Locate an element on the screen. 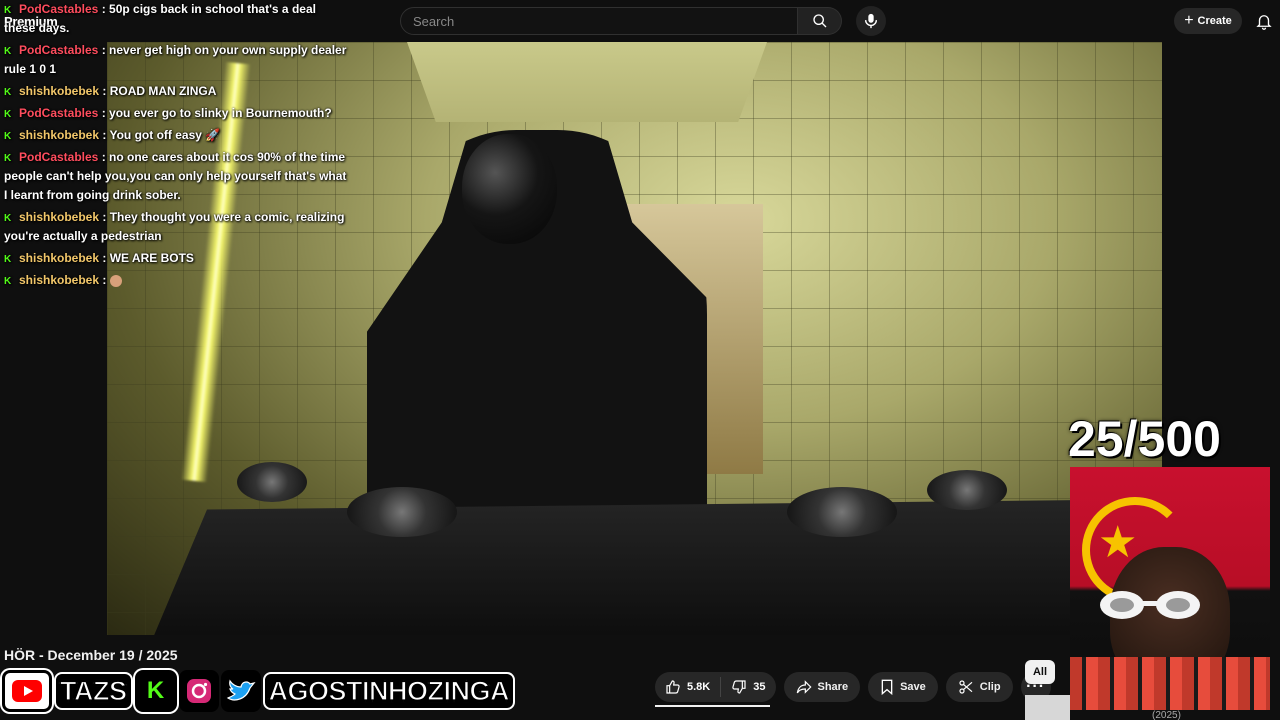  filter-chip-all: All is located at coordinates (1040, 672).